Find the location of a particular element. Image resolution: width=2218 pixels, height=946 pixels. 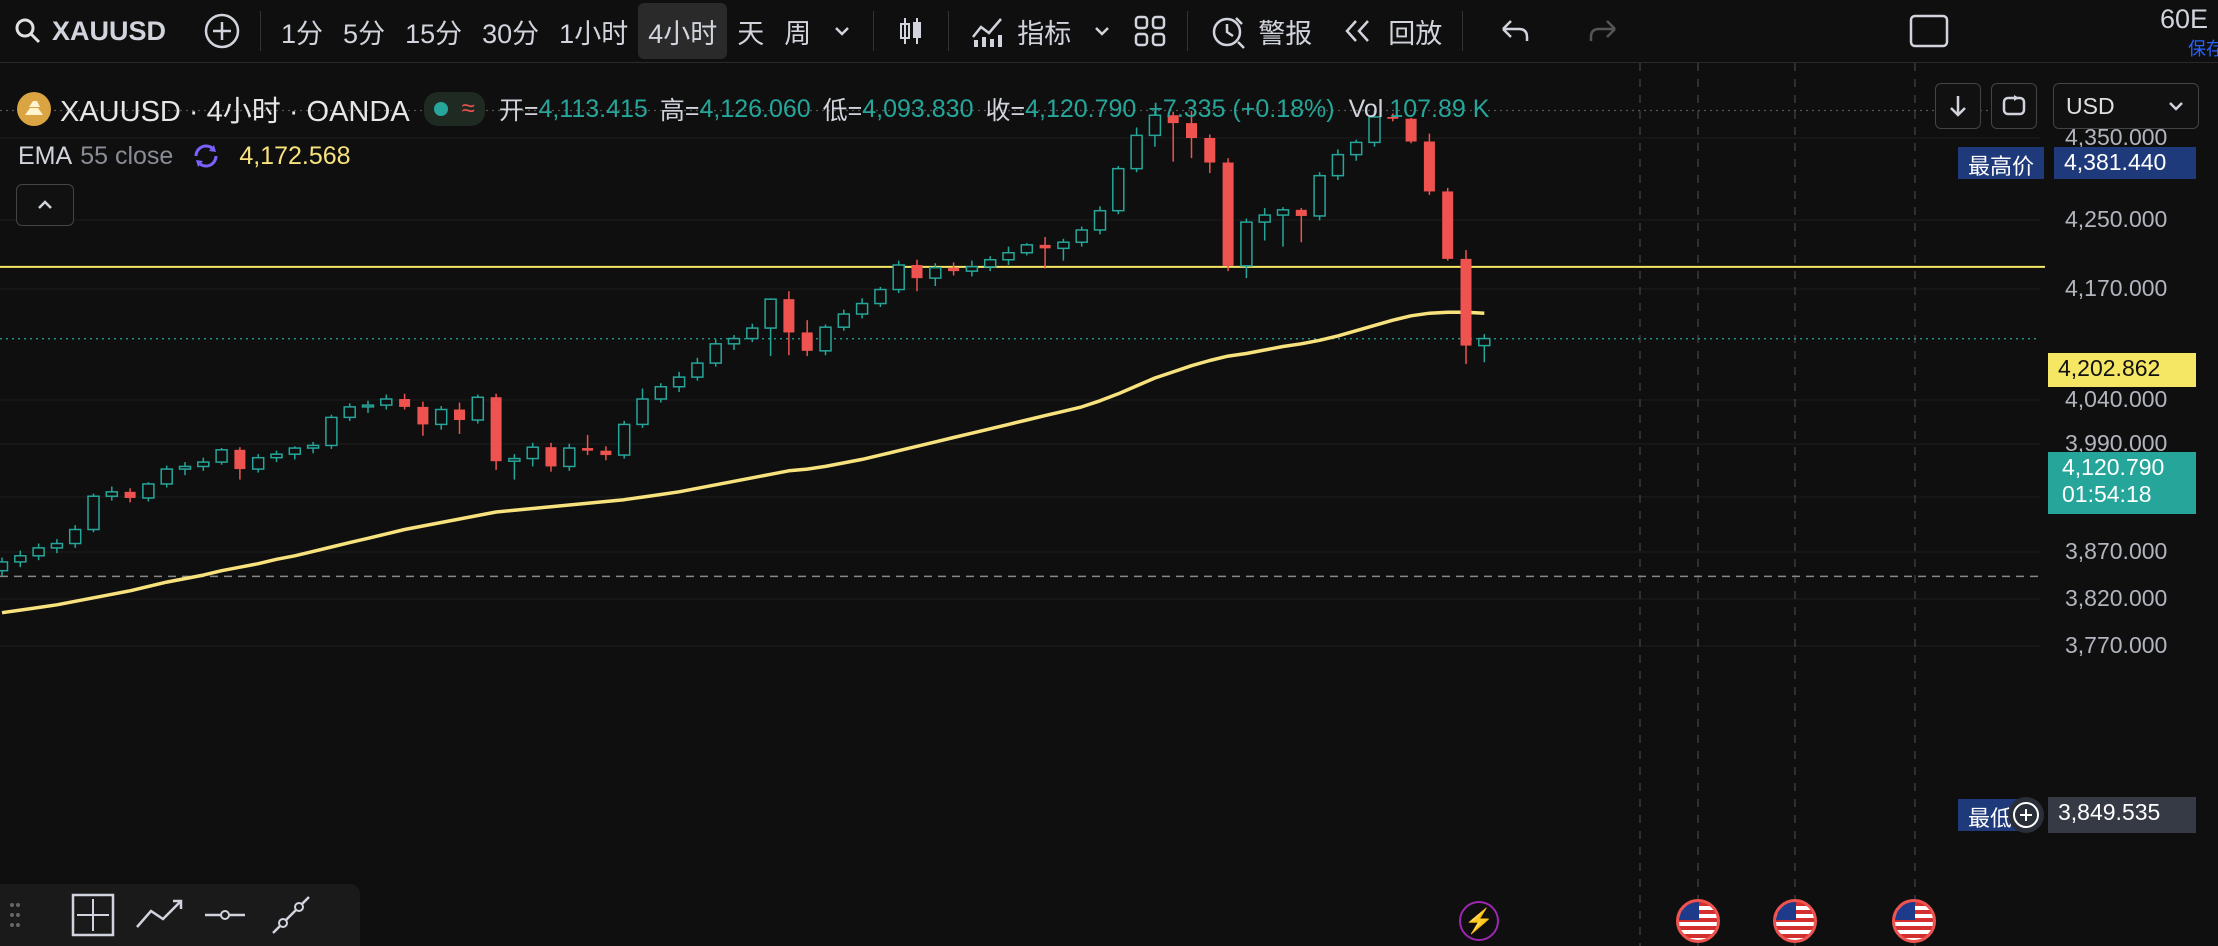

current-price-tag: 4,120.790 01:54:18 is located at coordinates (2122, 483).